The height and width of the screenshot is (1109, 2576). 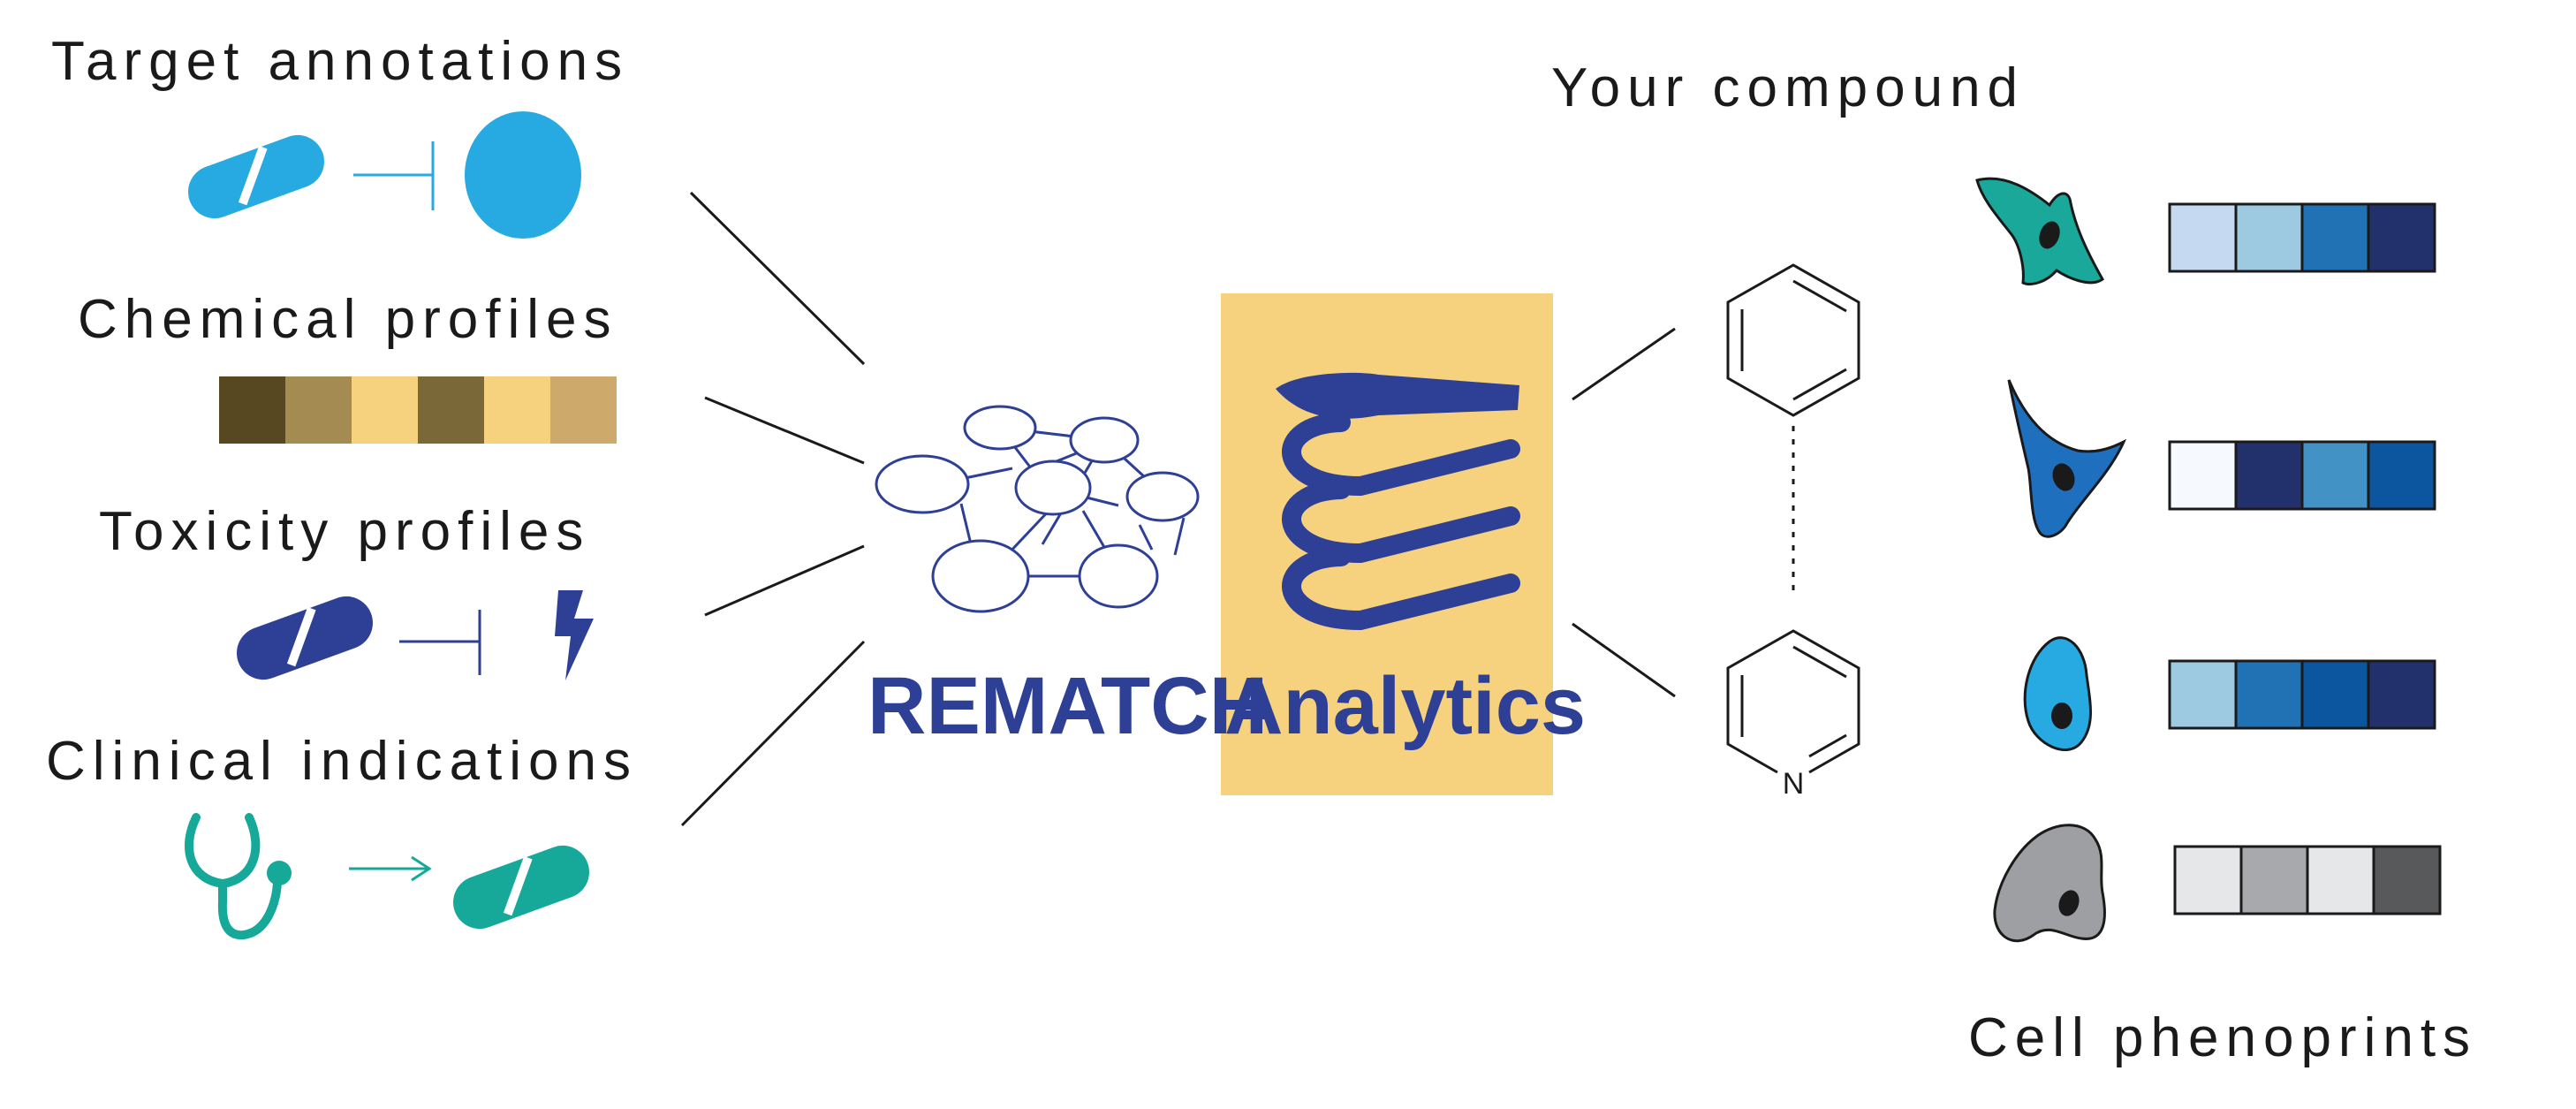 What do you see at coordinates (342, 761) in the screenshot?
I see `clinical-indications-heading: Clinical indications` at bounding box center [342, 761].